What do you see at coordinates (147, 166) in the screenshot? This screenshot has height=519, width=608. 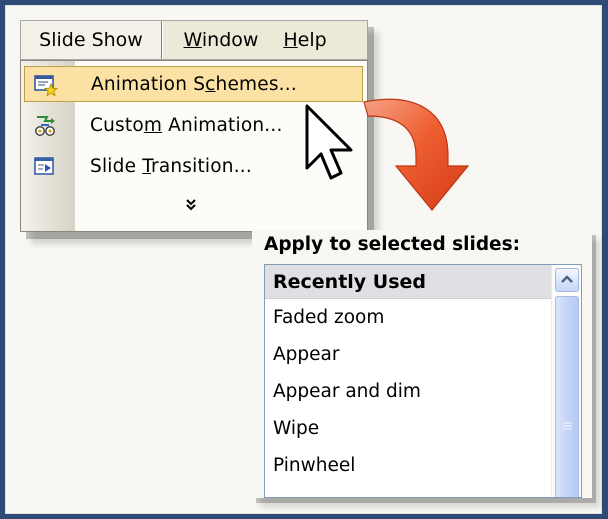 I see `mnemonic: T` at bounding box center [147, 166].